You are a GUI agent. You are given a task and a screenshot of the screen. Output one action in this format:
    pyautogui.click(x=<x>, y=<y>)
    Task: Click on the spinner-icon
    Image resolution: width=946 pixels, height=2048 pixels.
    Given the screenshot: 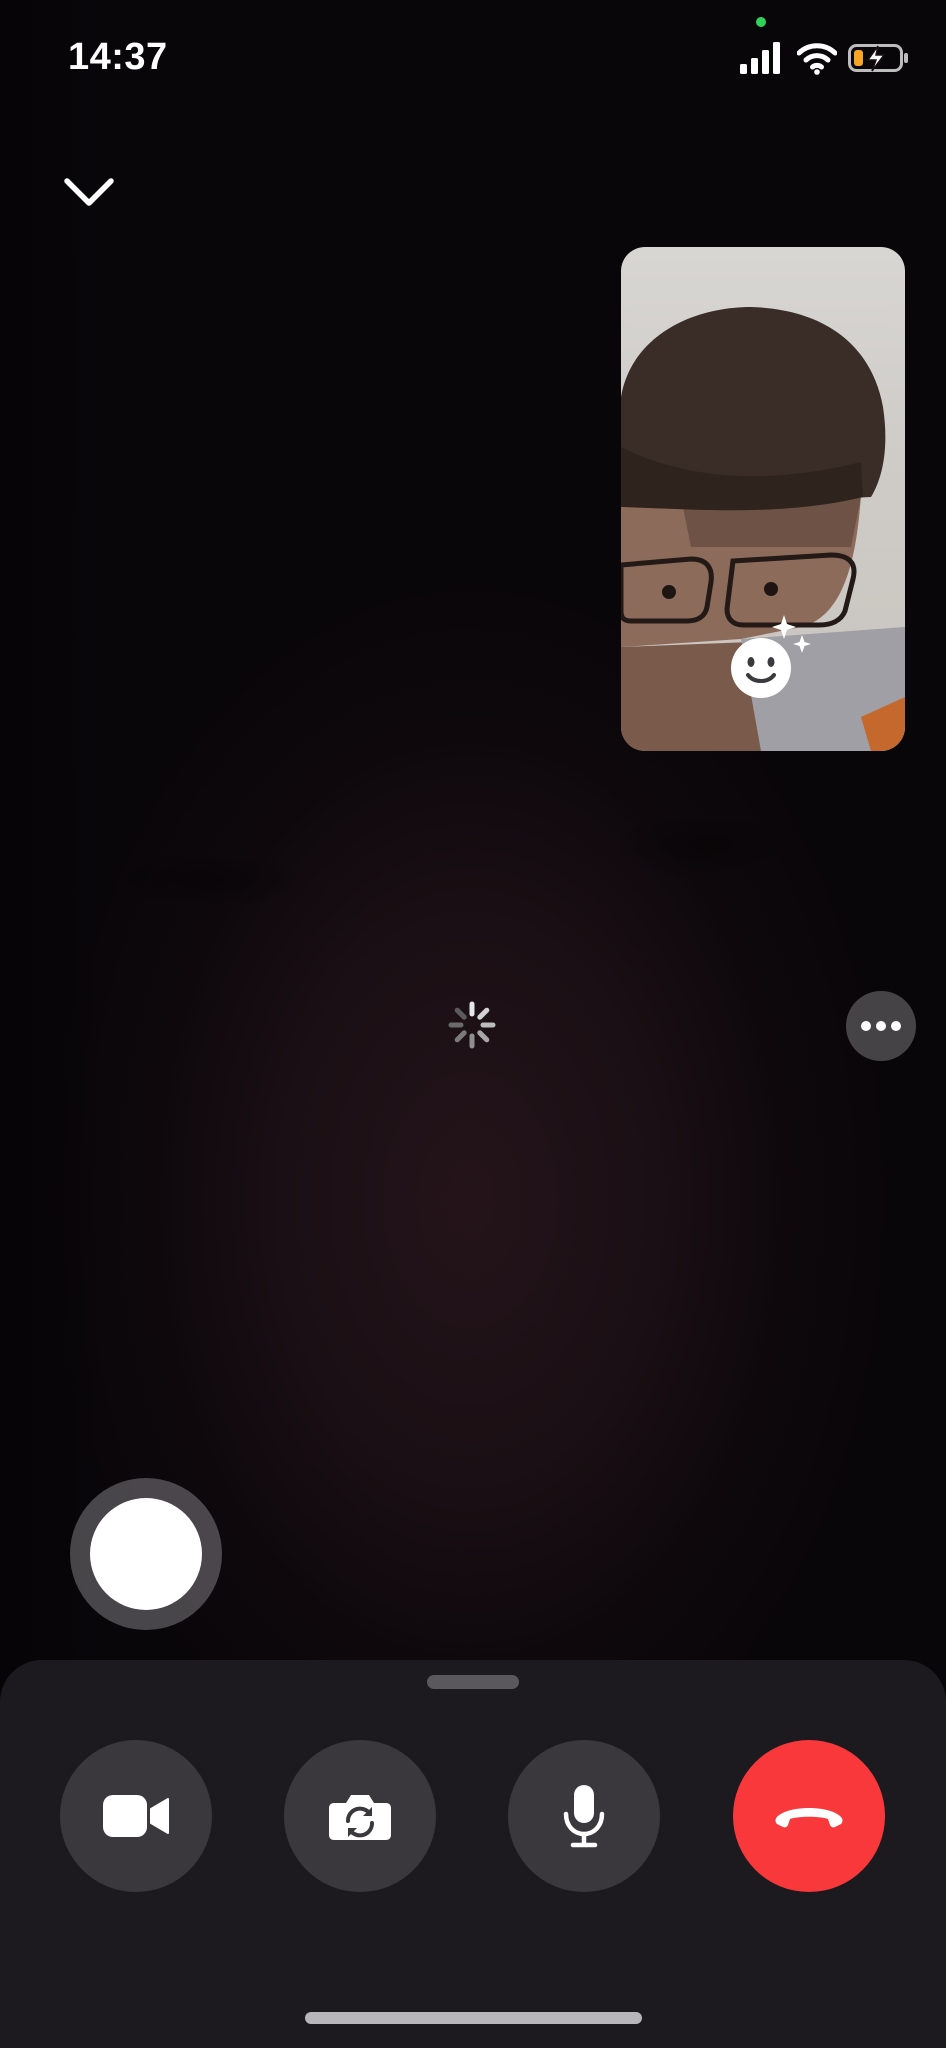 What is the action you would take?
    pyautogui.click(x=472, y=1025)
    